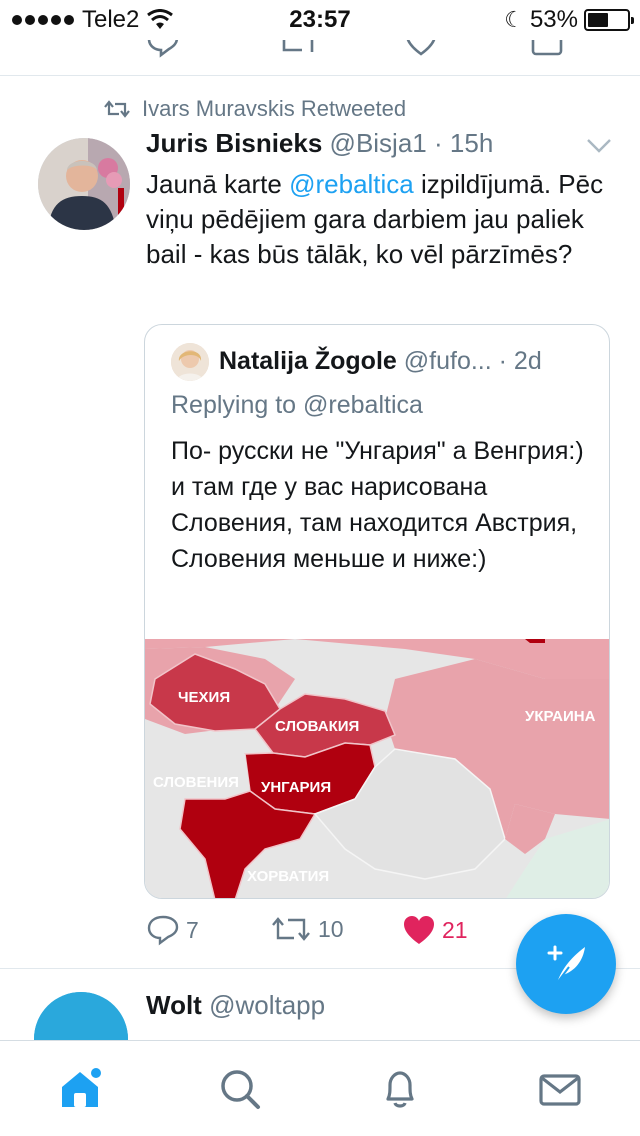  What do you see at coordinates (599, 146) in the screenshot?
I see `chevron-down-icon` at bounding box center [599, 146].